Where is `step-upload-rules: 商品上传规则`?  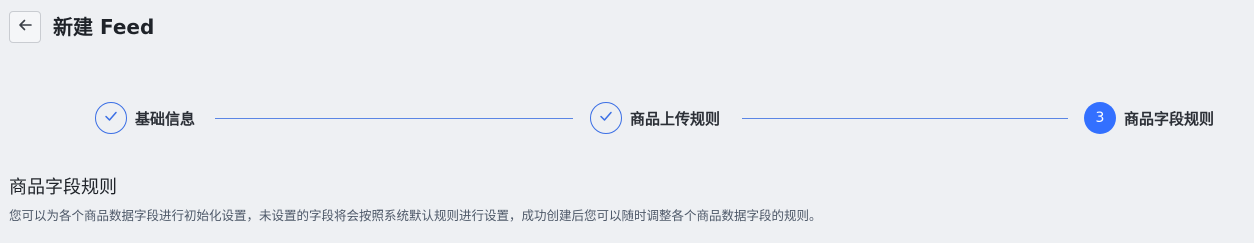 step-upload-rules: 商品上传规则 is located at coordinates (655, 118).